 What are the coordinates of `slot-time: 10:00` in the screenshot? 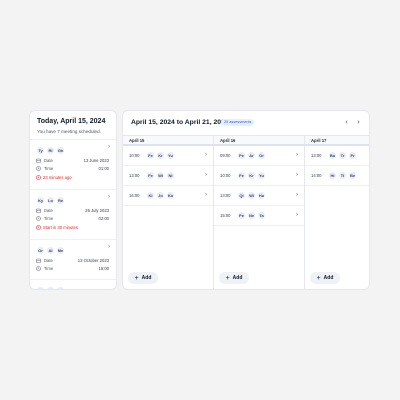 It's located at (134, 155).